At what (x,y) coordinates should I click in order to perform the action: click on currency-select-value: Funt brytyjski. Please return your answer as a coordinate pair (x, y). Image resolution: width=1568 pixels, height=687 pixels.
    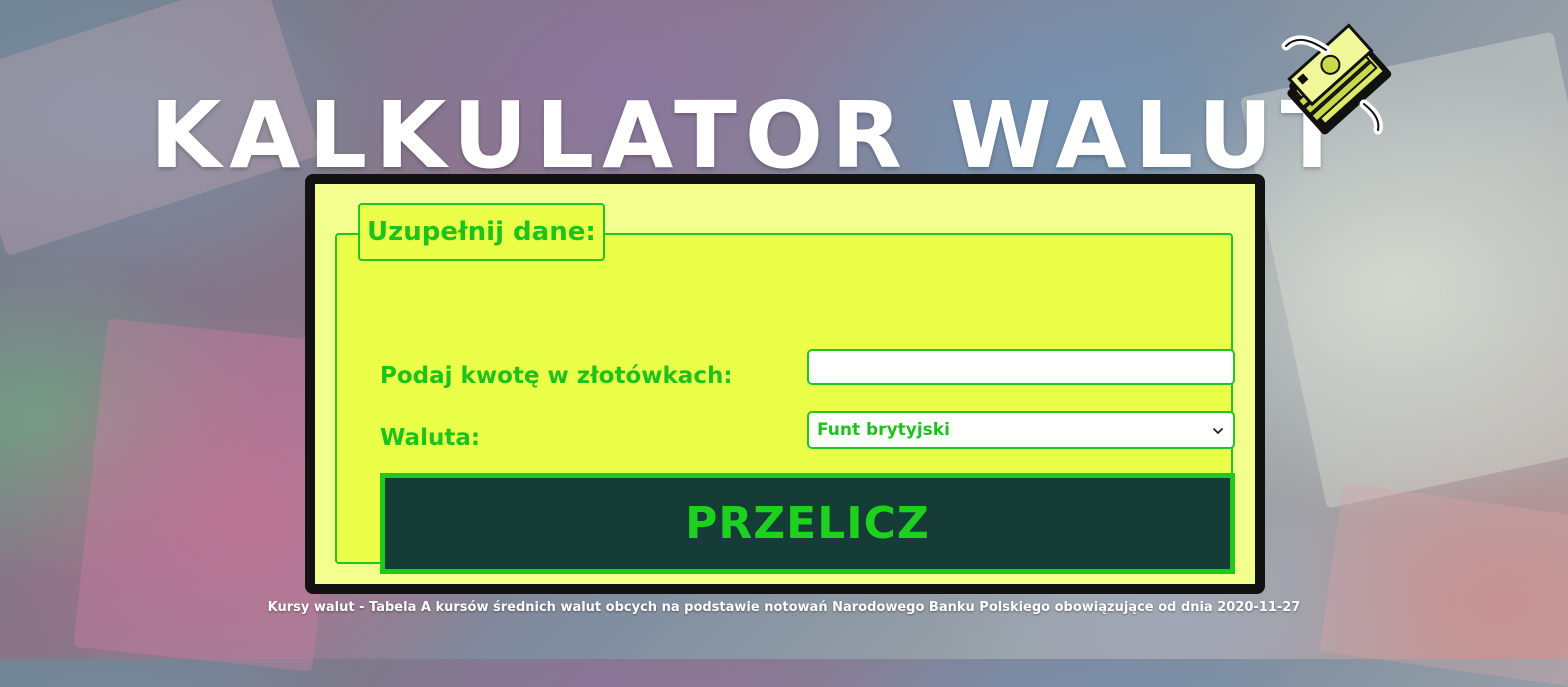
    Looking at the image, I should click on (883, 430).